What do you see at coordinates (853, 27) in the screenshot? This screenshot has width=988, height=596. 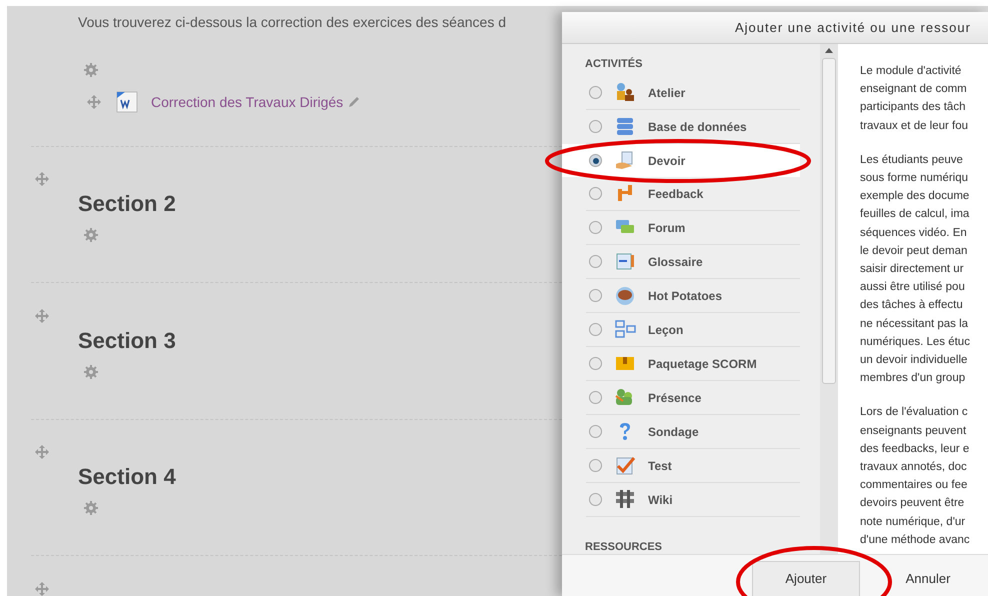 I see `dialog-title: Ajouter une activité ou une ressour` at bounding box center [853, 27].